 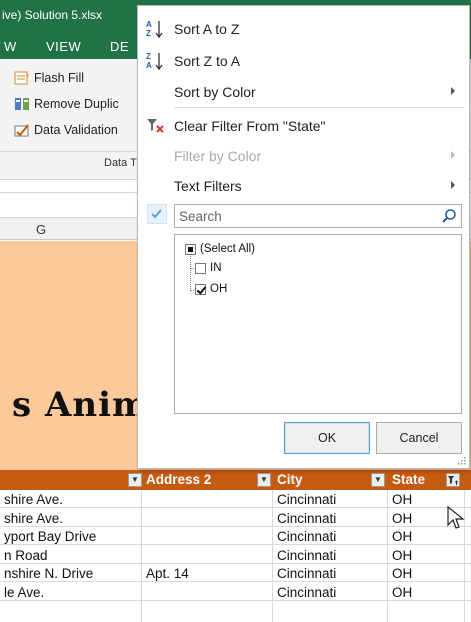 I want to click on remove-duplicates-button: Remove Duplic, so click(x=66, y=104).